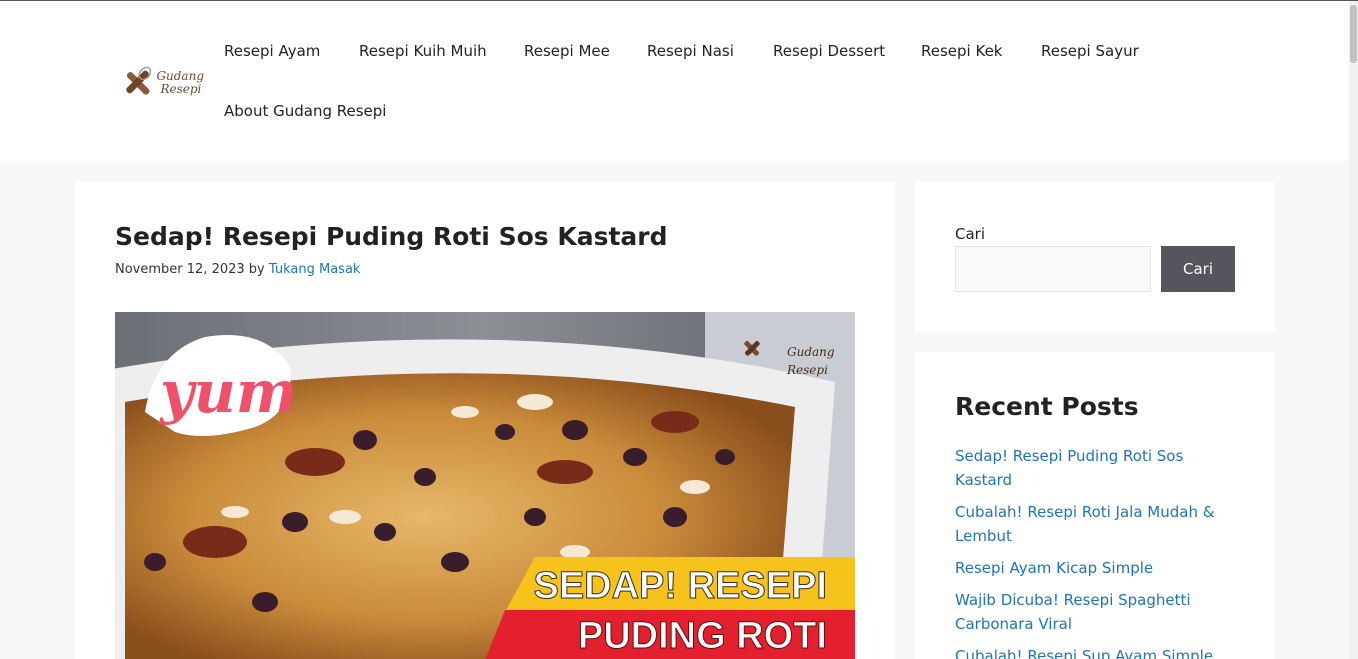 The height and width of the screenshot is (659, 1358). Describe the element at coordinates (1353, 330) in the screenshot. I see `page-scrollbar` at that location.